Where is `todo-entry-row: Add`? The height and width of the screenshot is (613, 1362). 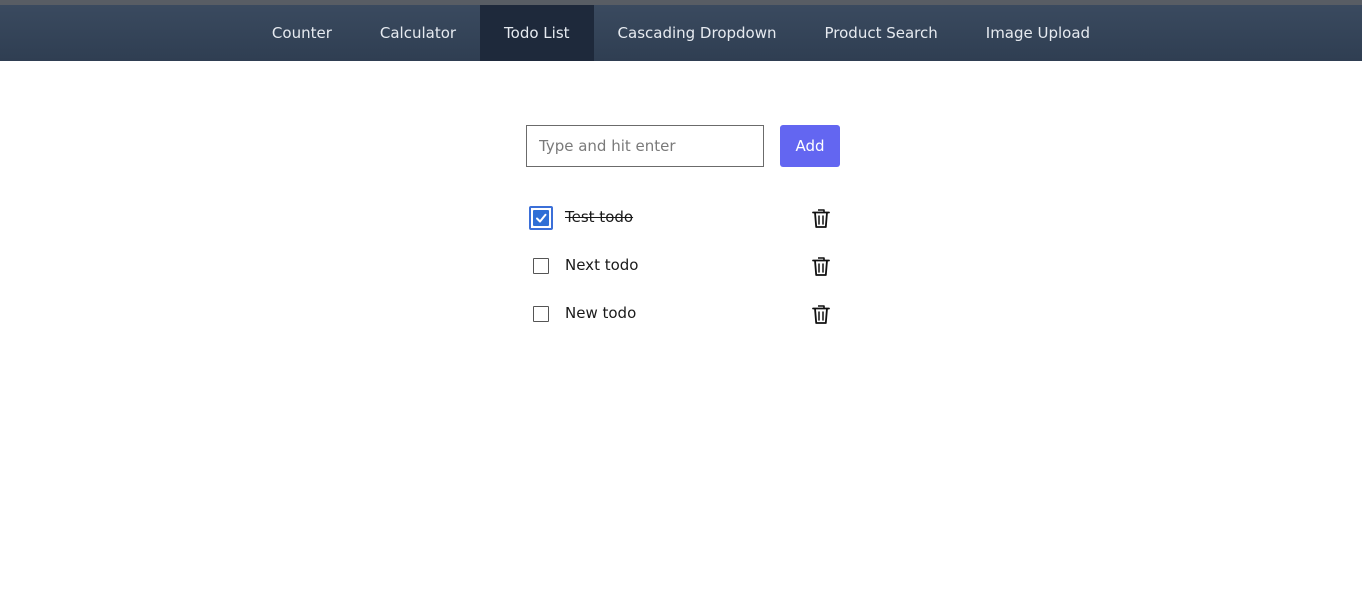 todo-entry-row: Add is located at coordinates (683, 146).